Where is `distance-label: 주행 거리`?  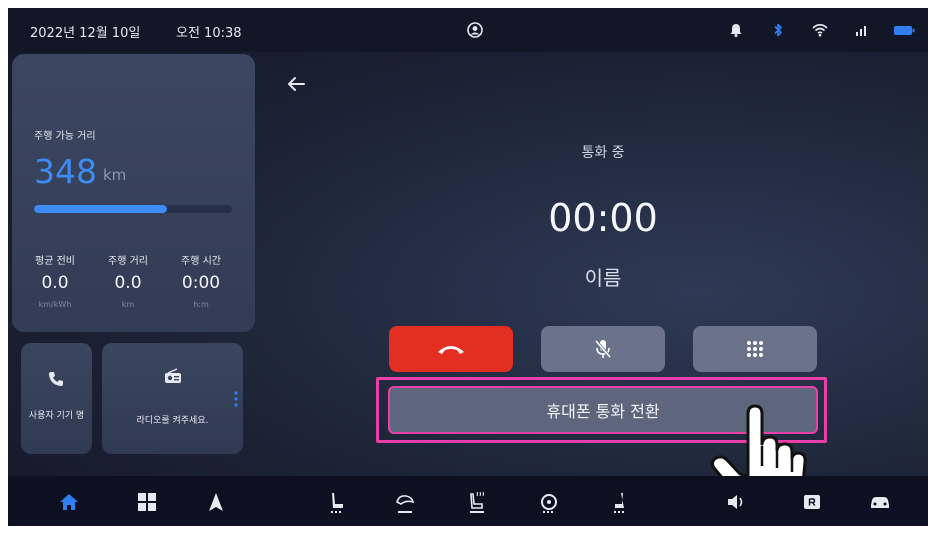 distance-label: 주행 거리 is located at coordinates (128, 261).